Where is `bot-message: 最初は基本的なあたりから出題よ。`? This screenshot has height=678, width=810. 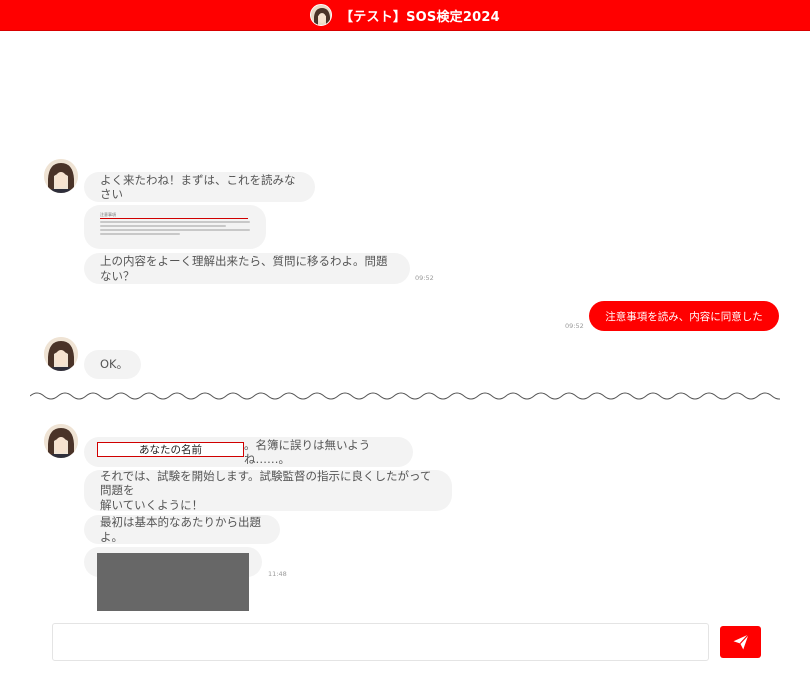
bot-message: 最初は基本的なあたりから出題よ。 is located at coordinates (182, 529).